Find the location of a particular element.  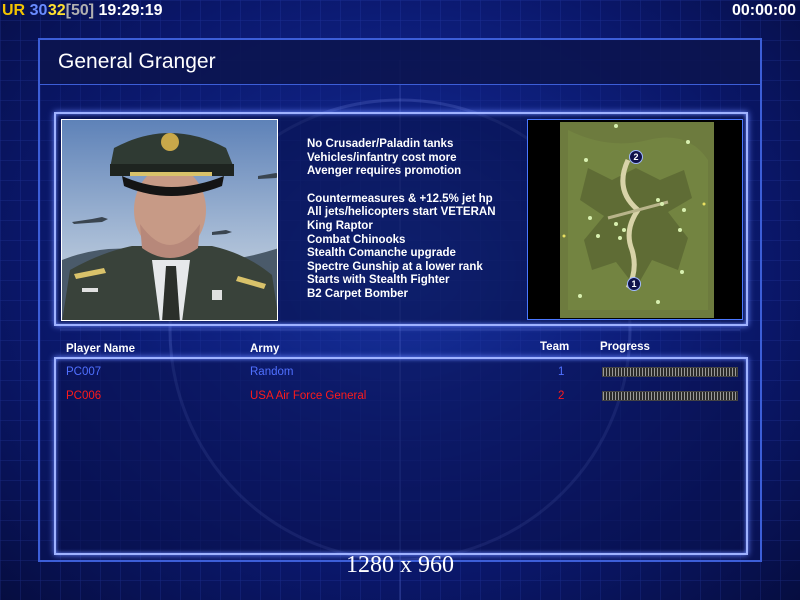

hud-status: UR 30 32[50] 19:29:19 is located at coordinates (82, 11).